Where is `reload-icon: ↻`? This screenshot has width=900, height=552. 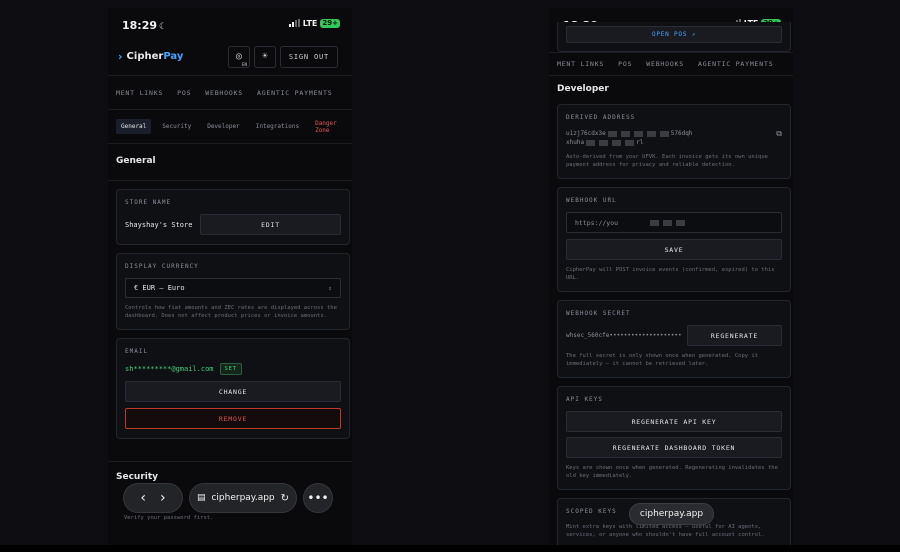 reload-icon: ↻ is located at coordinates (285, 498).